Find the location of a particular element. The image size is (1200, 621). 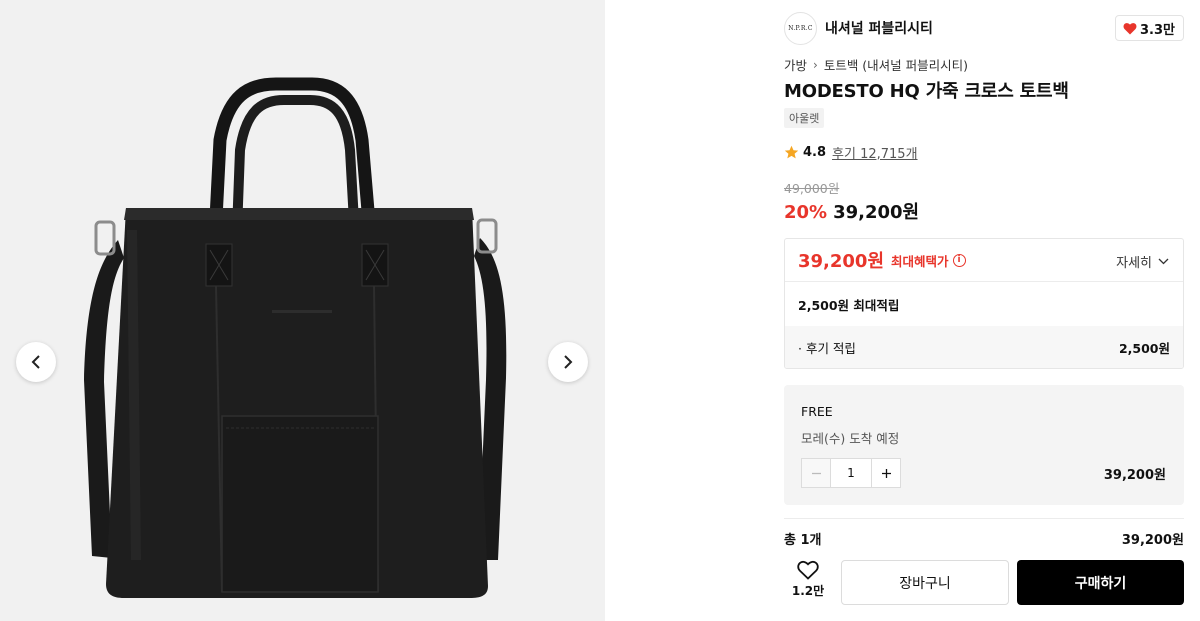

divider is located at coordinates (984, 518).